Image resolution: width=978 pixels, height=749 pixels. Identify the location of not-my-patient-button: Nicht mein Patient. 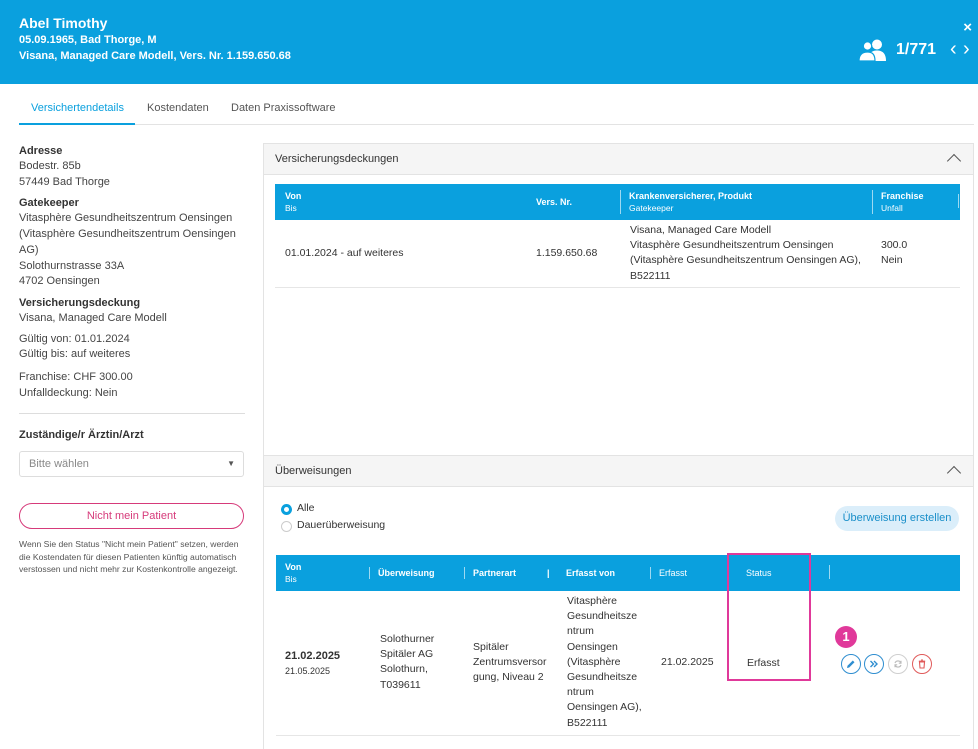
(131, 516).